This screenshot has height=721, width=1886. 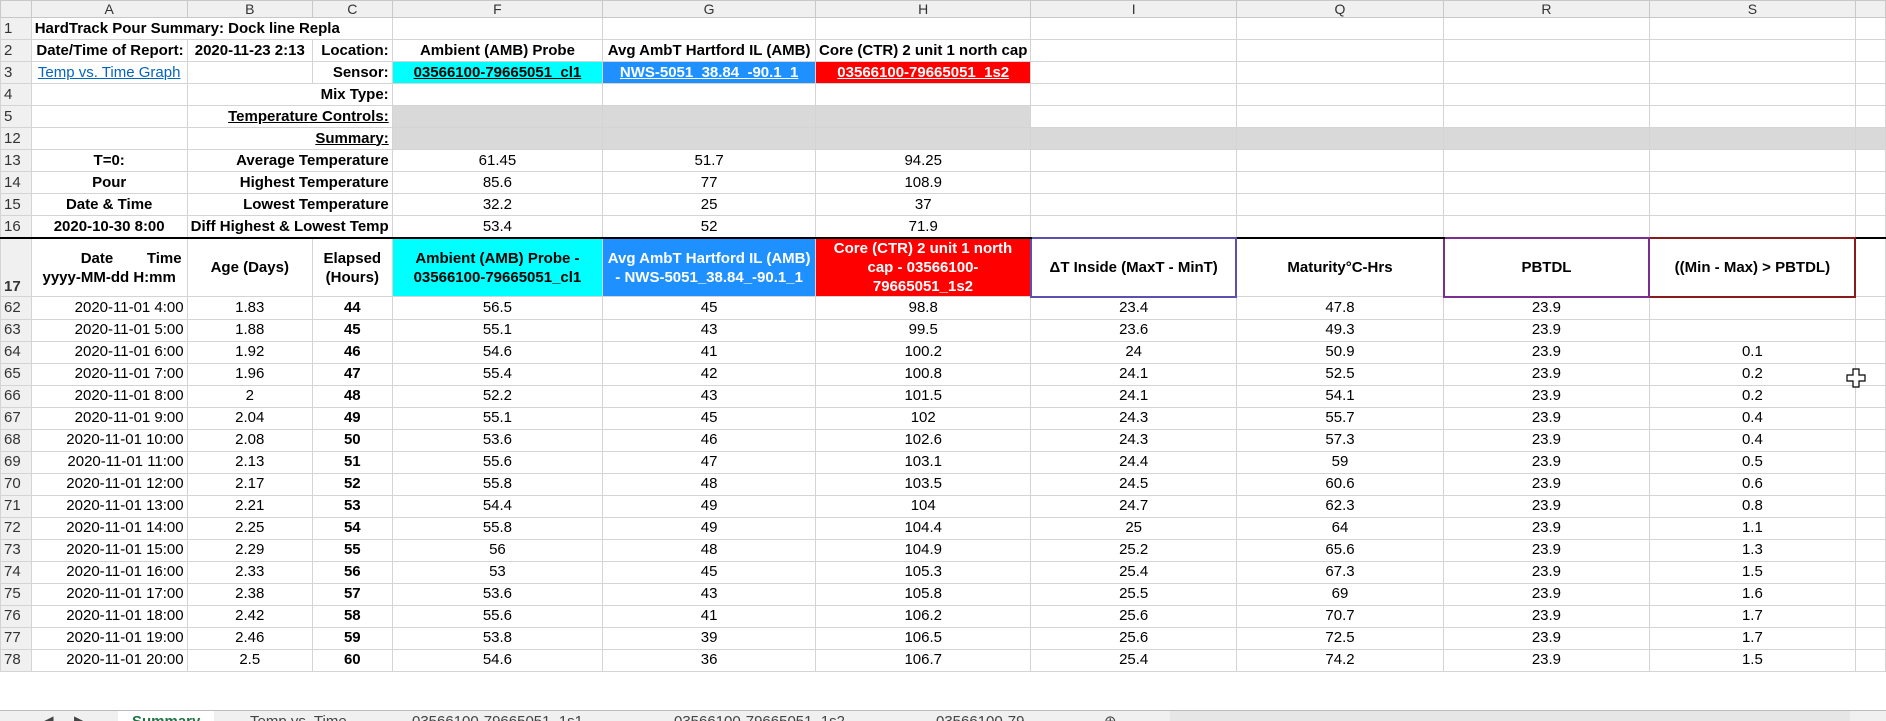 What do you see at coordinates (1340, 594) in the screenshot?
I see `cell-q: 69` at bounding box center [1340, 594].